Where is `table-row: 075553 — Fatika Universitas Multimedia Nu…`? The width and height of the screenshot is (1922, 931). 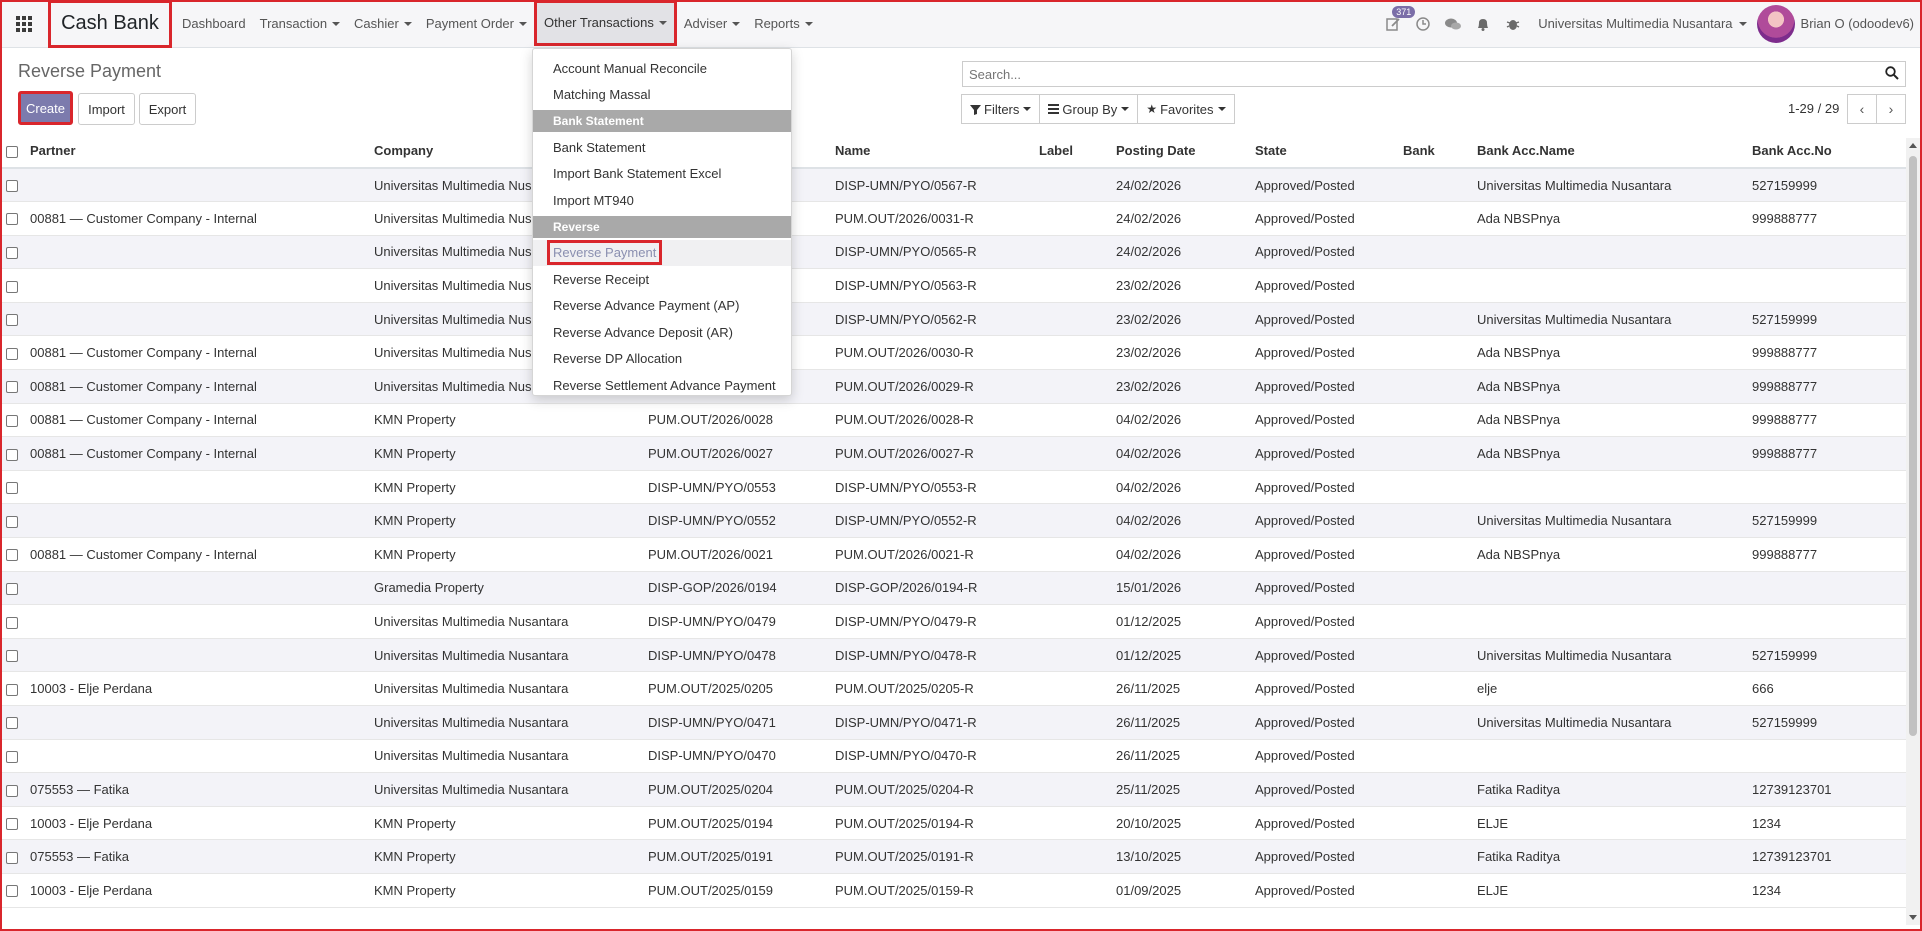
table-row: 075553 — Fatika Universitas Multimedia Nu… is located at coordinates (954, 789).